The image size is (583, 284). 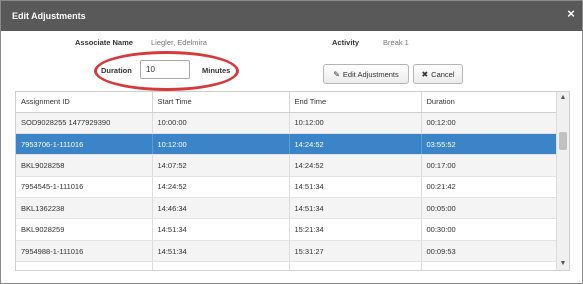 What do you see at coordinates (179, 42) in the screenshot?
I see `associate-name-value: Liegler, Edelmira` at bounding box center [179, 42].